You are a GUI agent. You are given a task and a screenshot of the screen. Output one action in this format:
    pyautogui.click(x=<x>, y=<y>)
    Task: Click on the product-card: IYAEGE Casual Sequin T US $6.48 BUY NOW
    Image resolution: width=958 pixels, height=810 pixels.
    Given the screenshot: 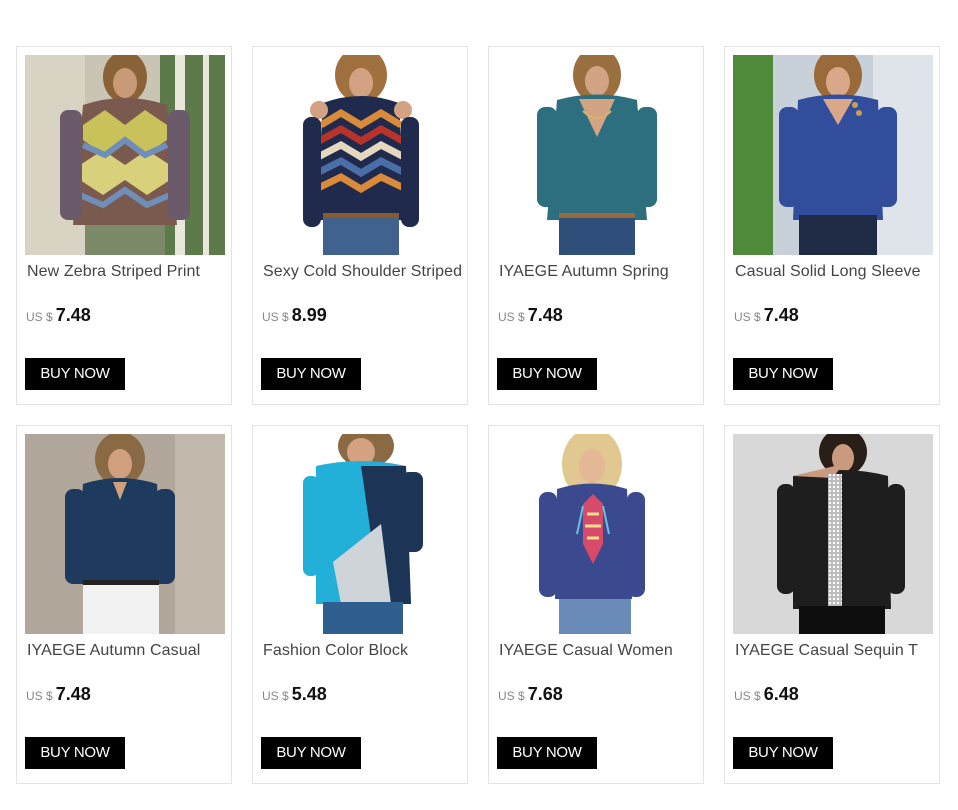 What is the action you would take?
    pyautogui.click(x=832, y=604)
    